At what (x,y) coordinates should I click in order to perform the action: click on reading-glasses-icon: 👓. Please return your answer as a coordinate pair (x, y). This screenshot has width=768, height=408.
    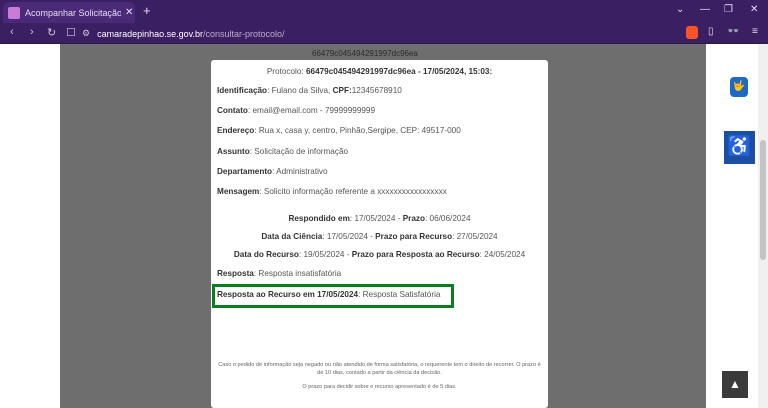
    Looking at the image, I should click on (733, 31).